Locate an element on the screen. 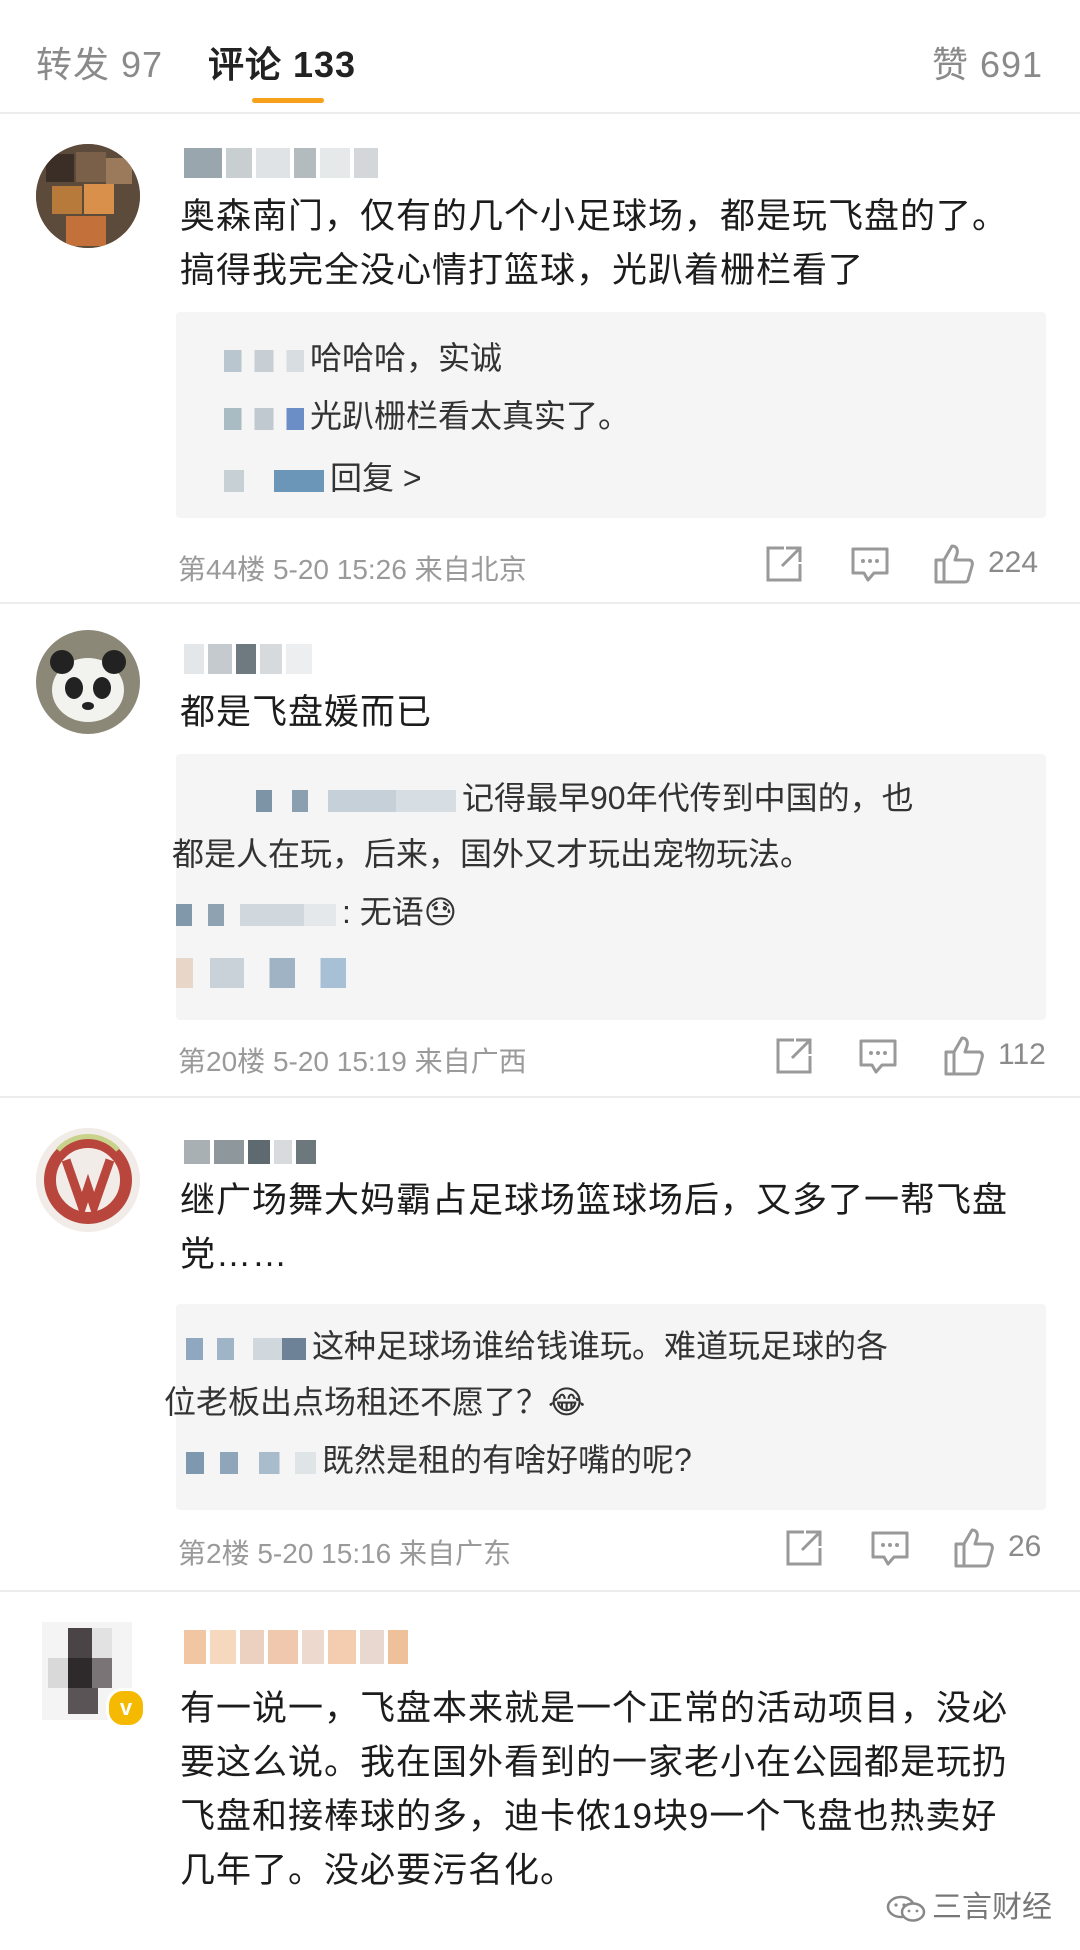  like-count: 224 is located at coordinates (1013, 562).